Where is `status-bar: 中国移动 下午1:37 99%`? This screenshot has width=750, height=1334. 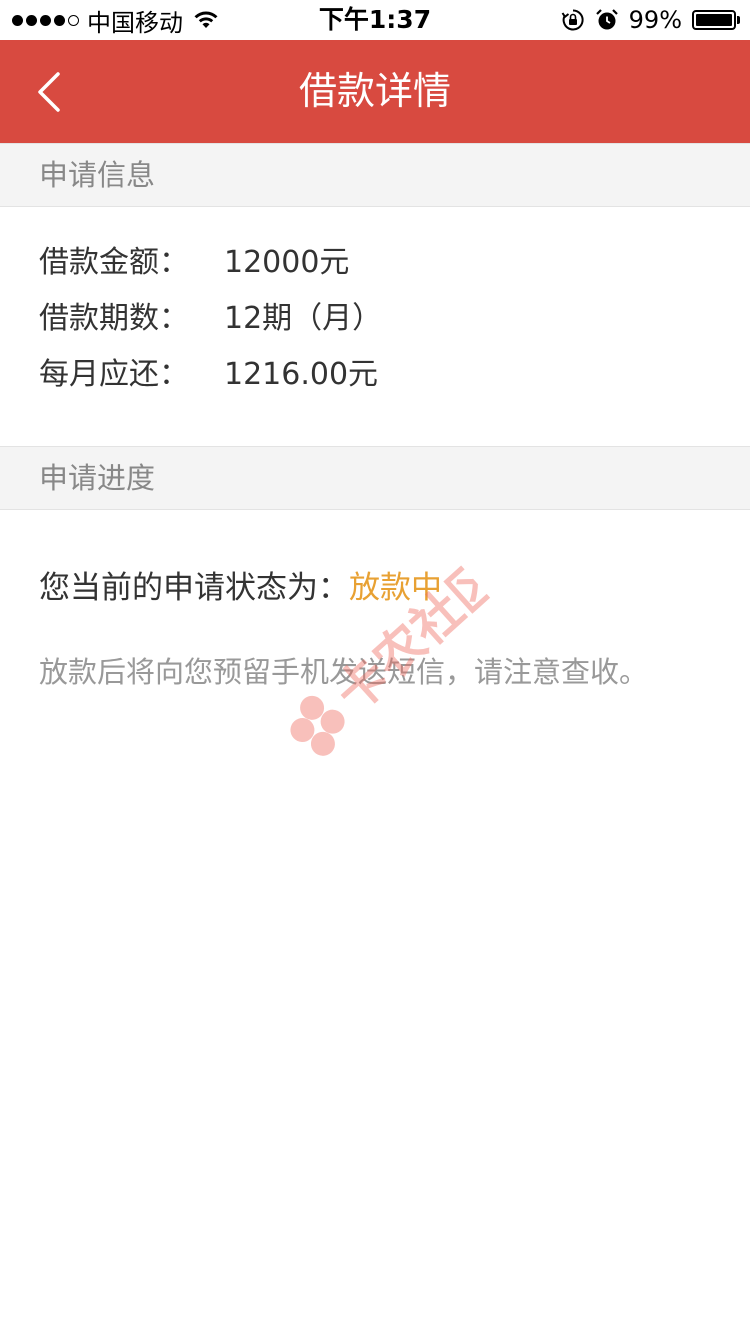
status-bar: 中国移动 下午1:37 99% is located at coordinates (375, 20).